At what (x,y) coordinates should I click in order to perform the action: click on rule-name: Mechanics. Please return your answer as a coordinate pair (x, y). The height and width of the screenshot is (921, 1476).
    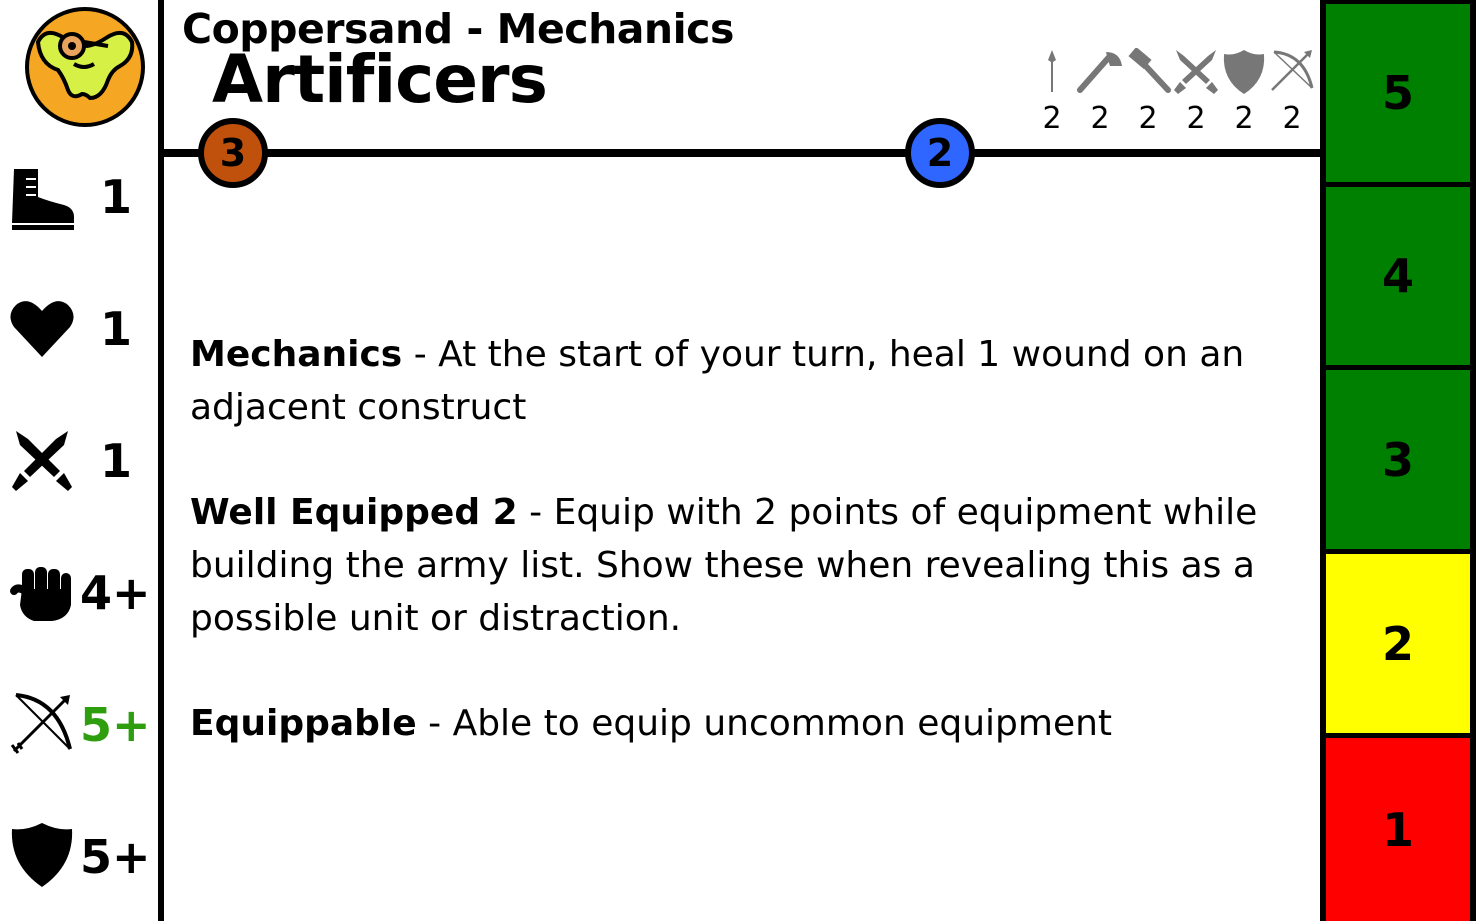
    Looking at the image, I should click on (296, 354).